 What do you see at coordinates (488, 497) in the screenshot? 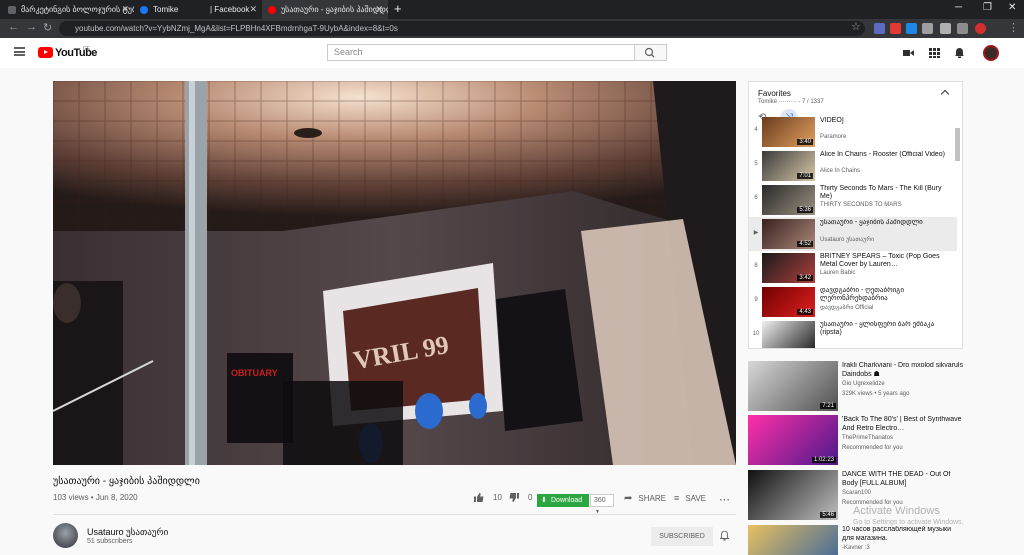
I see `like-button: 10` at bounding box center [488, 497].